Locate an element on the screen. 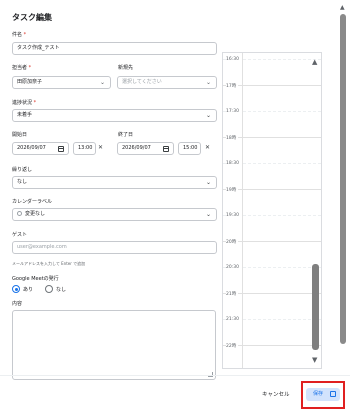  repeat-value: なし is located at coordinates (22, 182).